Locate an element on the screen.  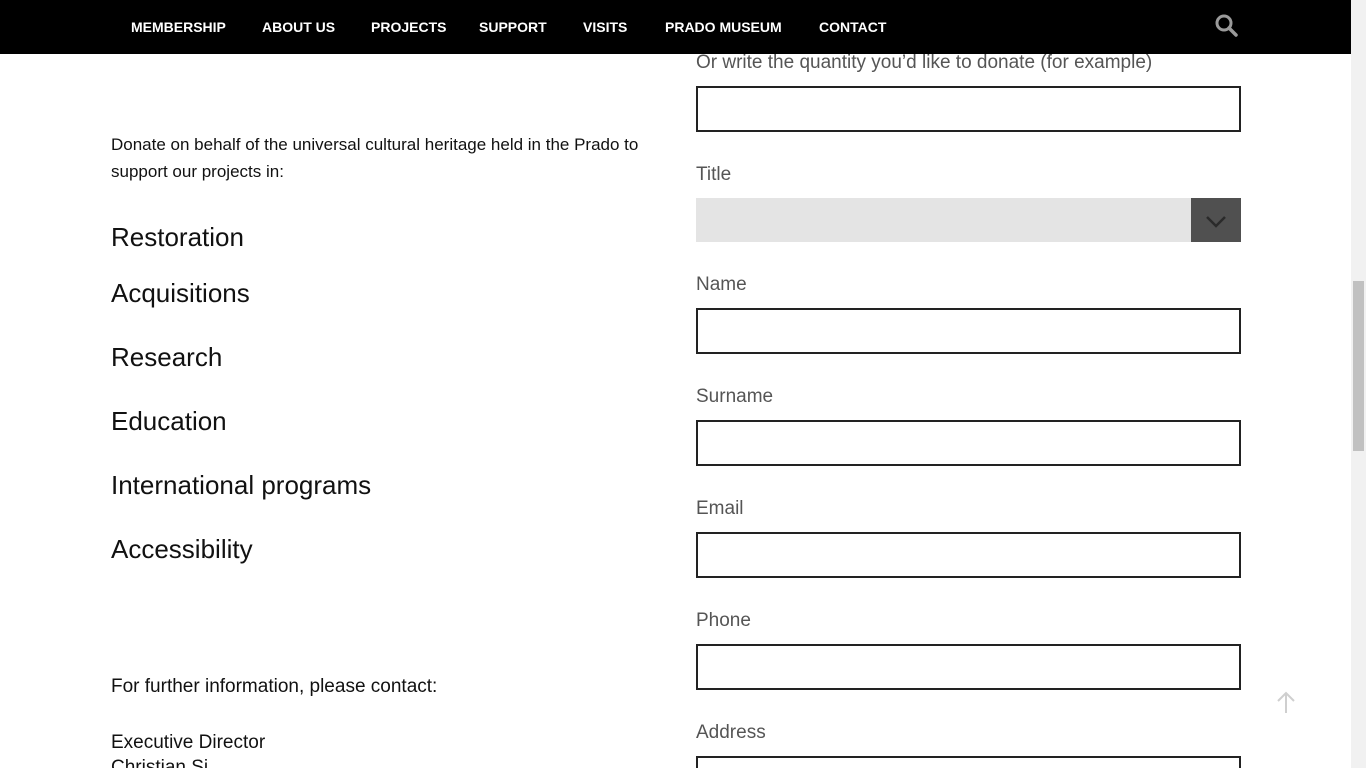
nav-item-prado-museum: PRADO MUSEUM is located at coordinates (723, 27).